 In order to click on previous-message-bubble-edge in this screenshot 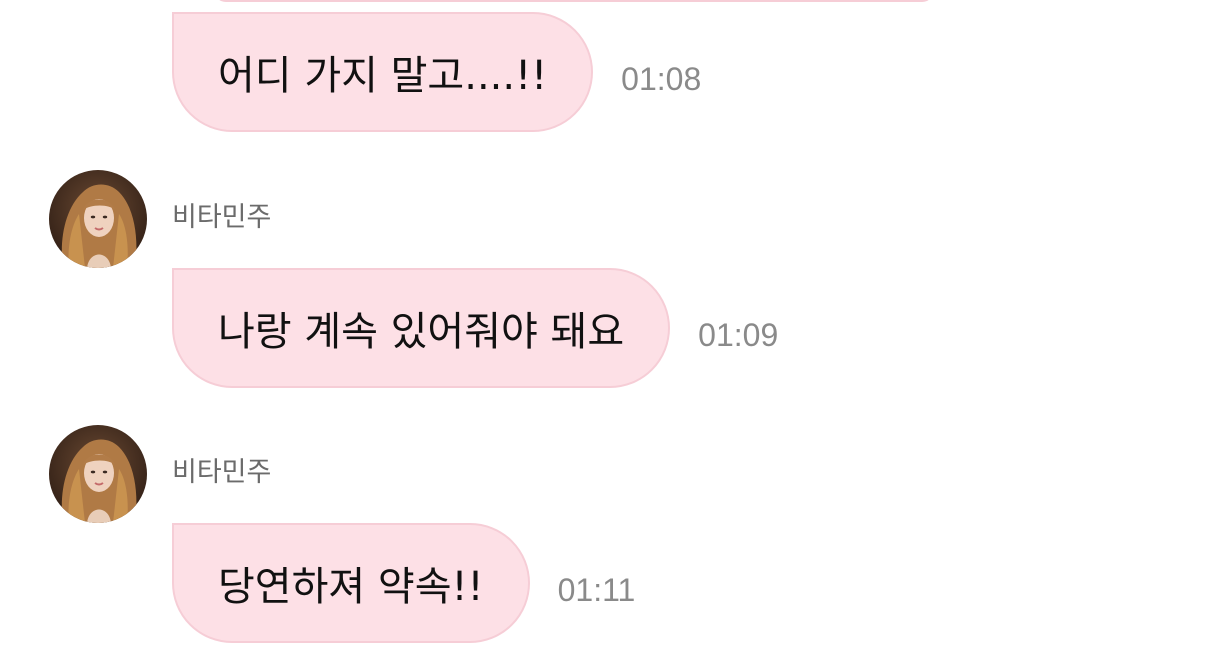, I will do `click(574, 1)`.